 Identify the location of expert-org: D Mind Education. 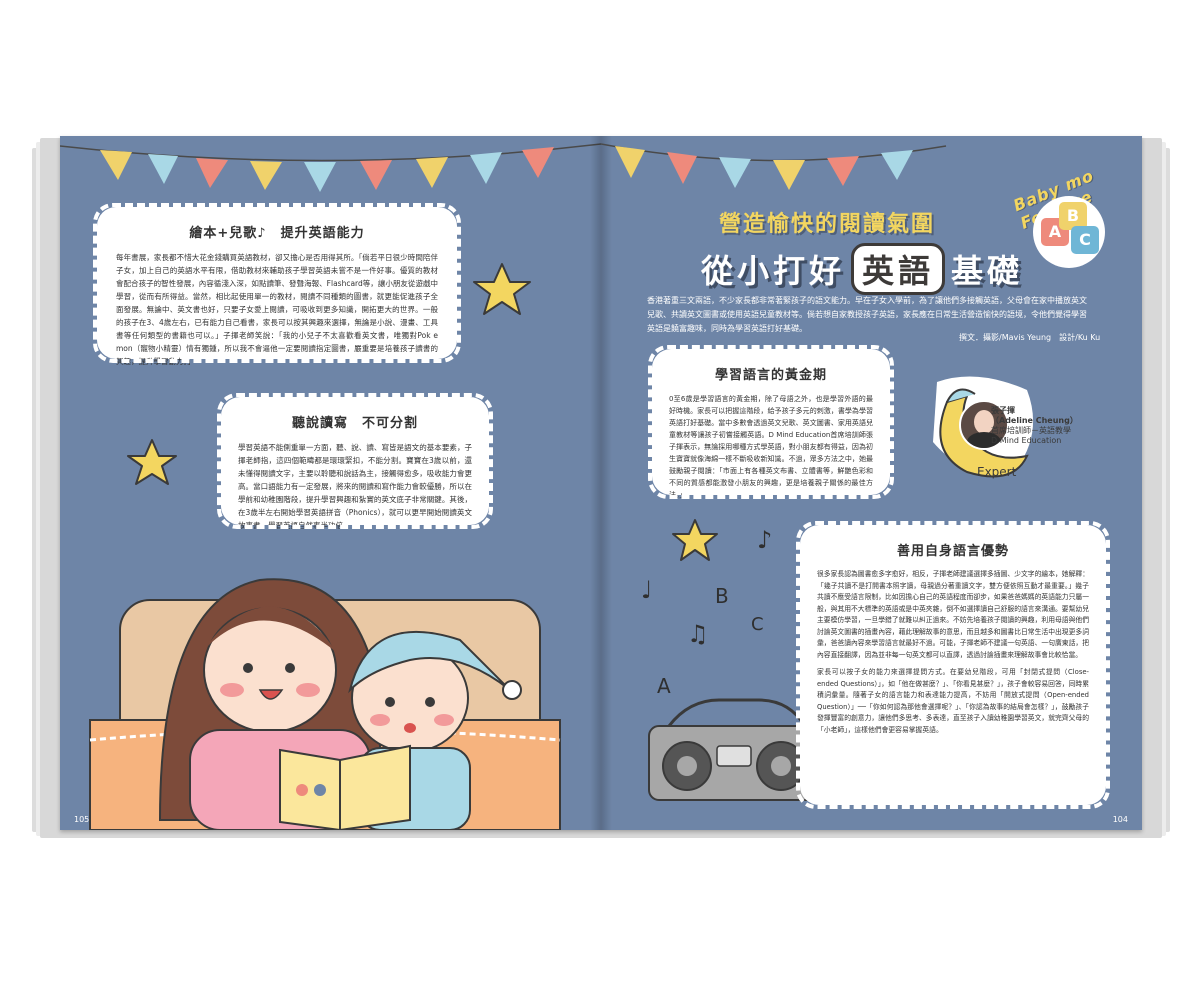
(1026, 440).